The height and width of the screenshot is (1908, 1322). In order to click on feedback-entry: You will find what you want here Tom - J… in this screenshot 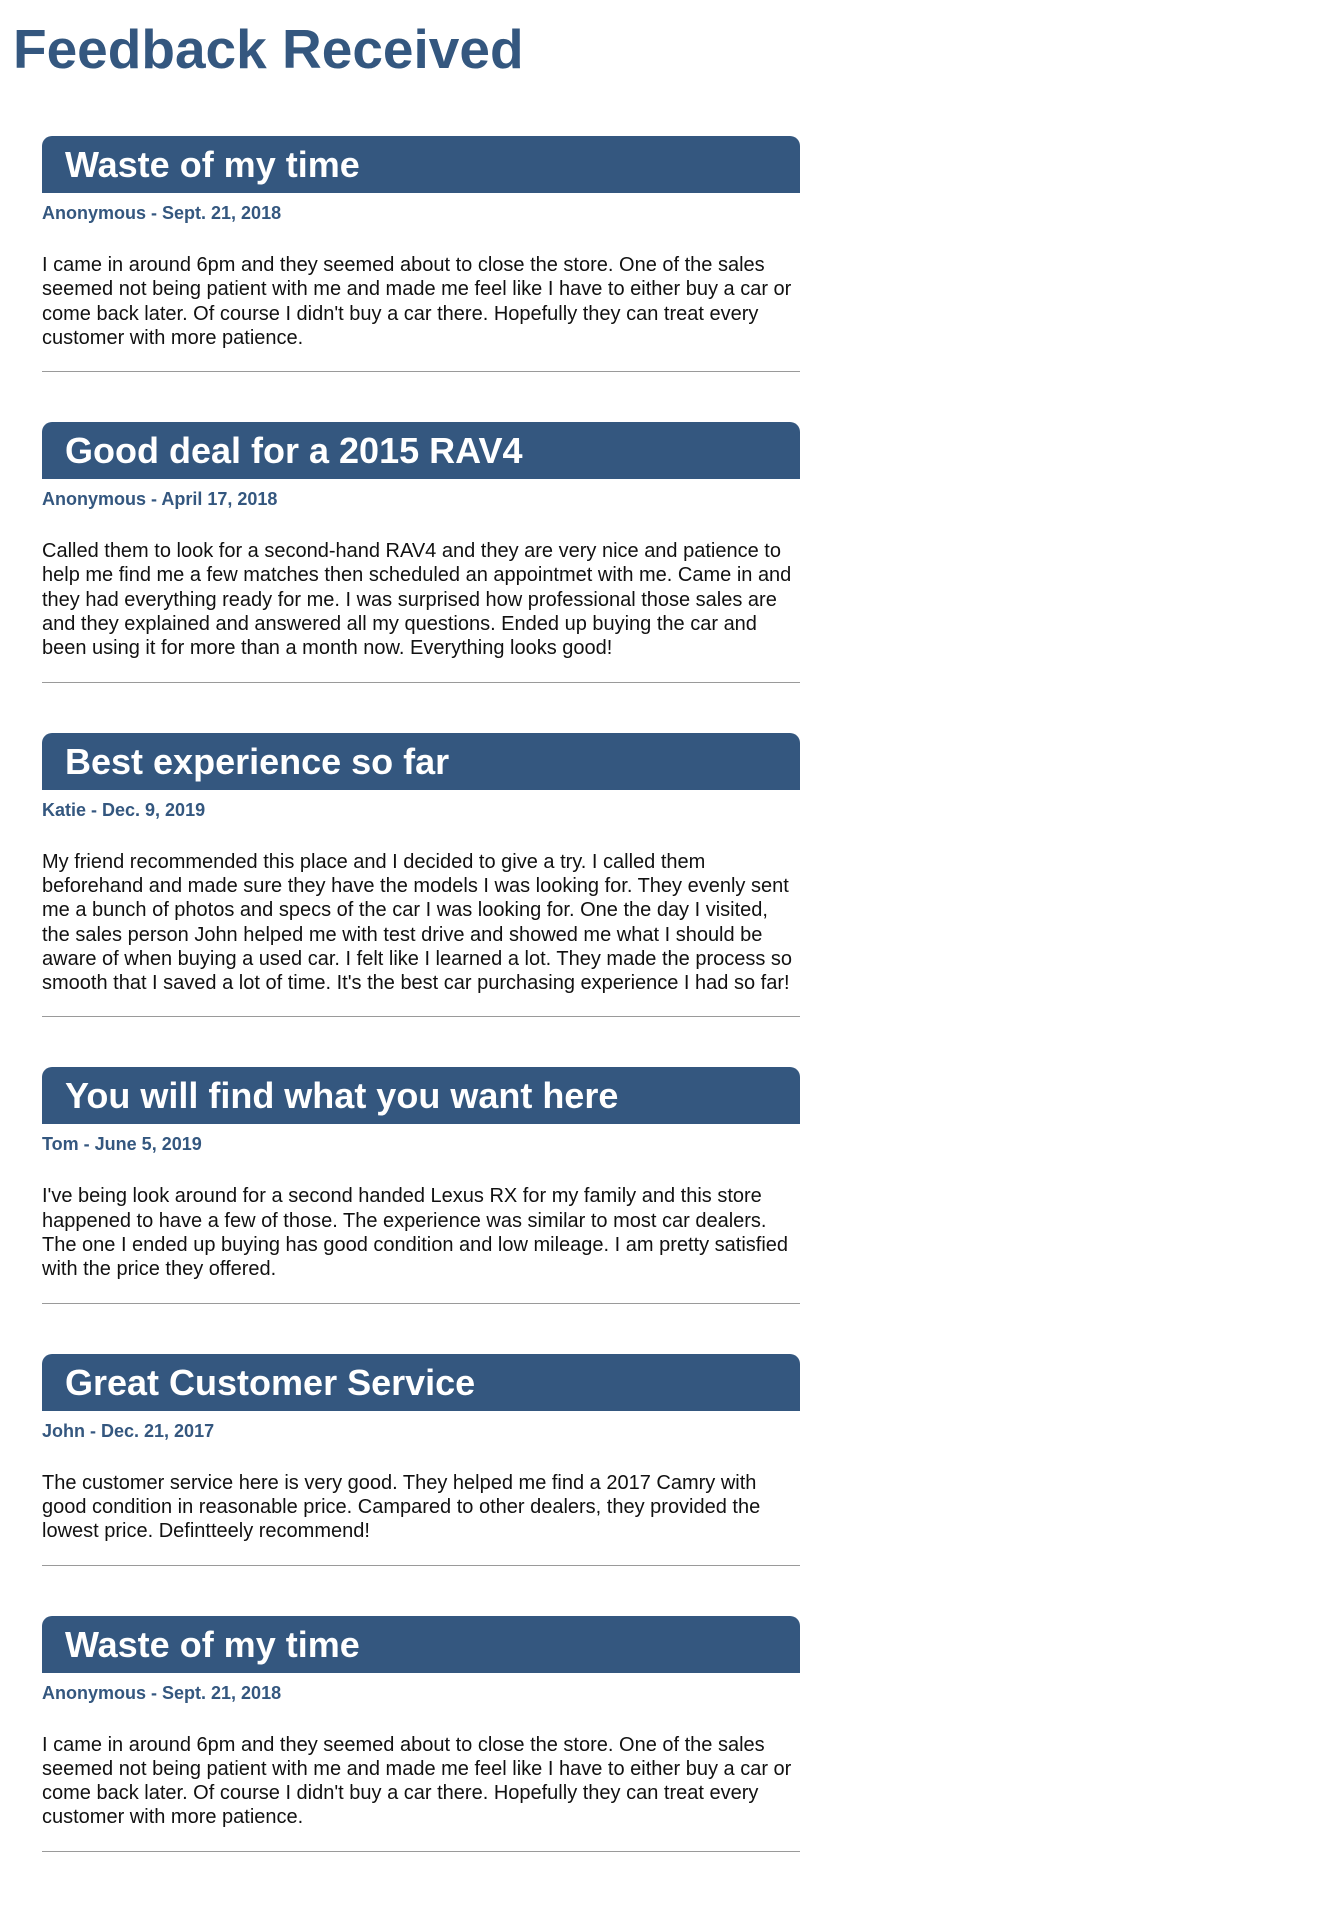, I will do `click(421, 1185)`.